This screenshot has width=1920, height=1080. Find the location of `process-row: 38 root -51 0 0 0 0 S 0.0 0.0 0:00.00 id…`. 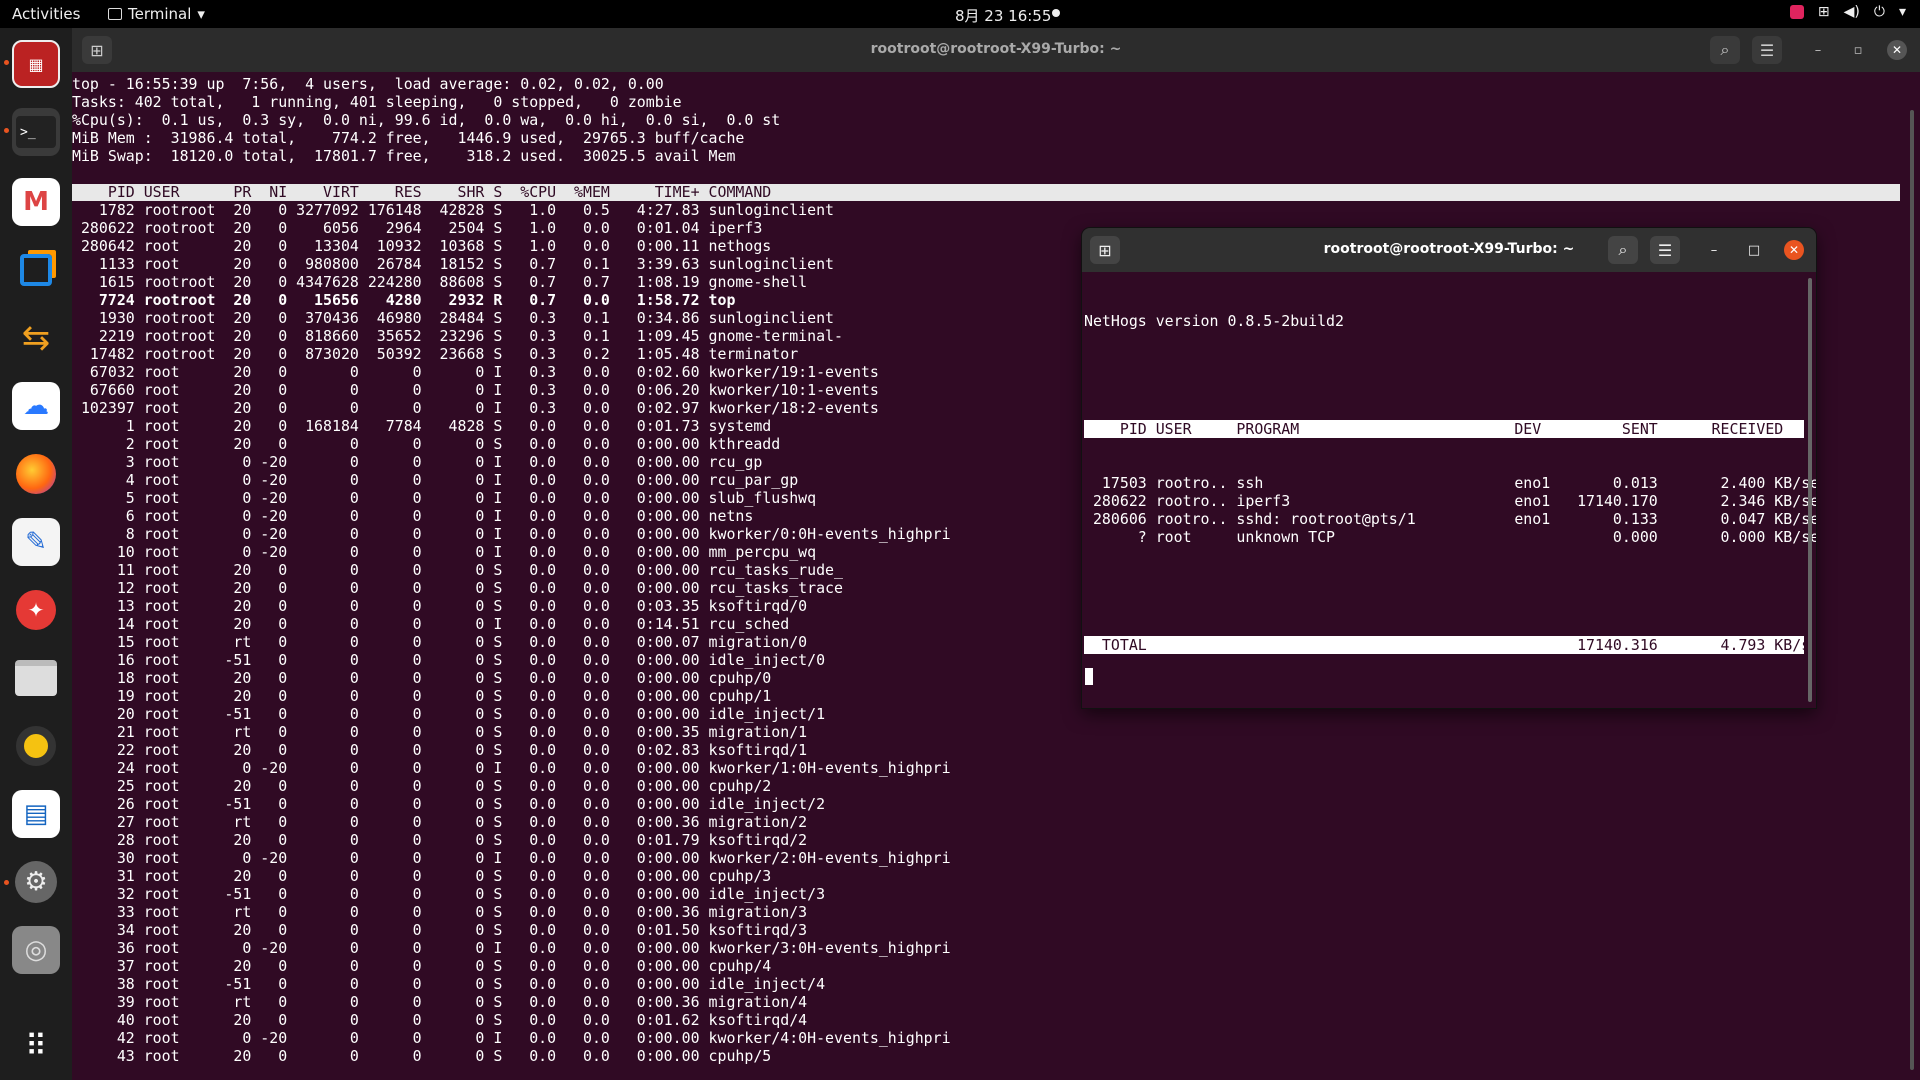

process-row: 38 root -51 0 0 0 0 S 0.0 0.0 0:00.00 id… is located at coordinates (449, 984).